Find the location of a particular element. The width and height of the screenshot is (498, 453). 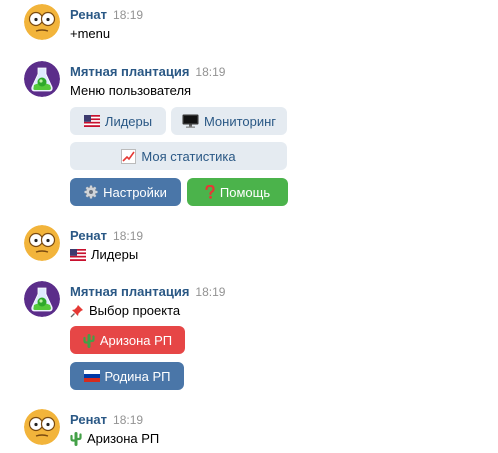

gear-icon is located at coordinates (91, 192).